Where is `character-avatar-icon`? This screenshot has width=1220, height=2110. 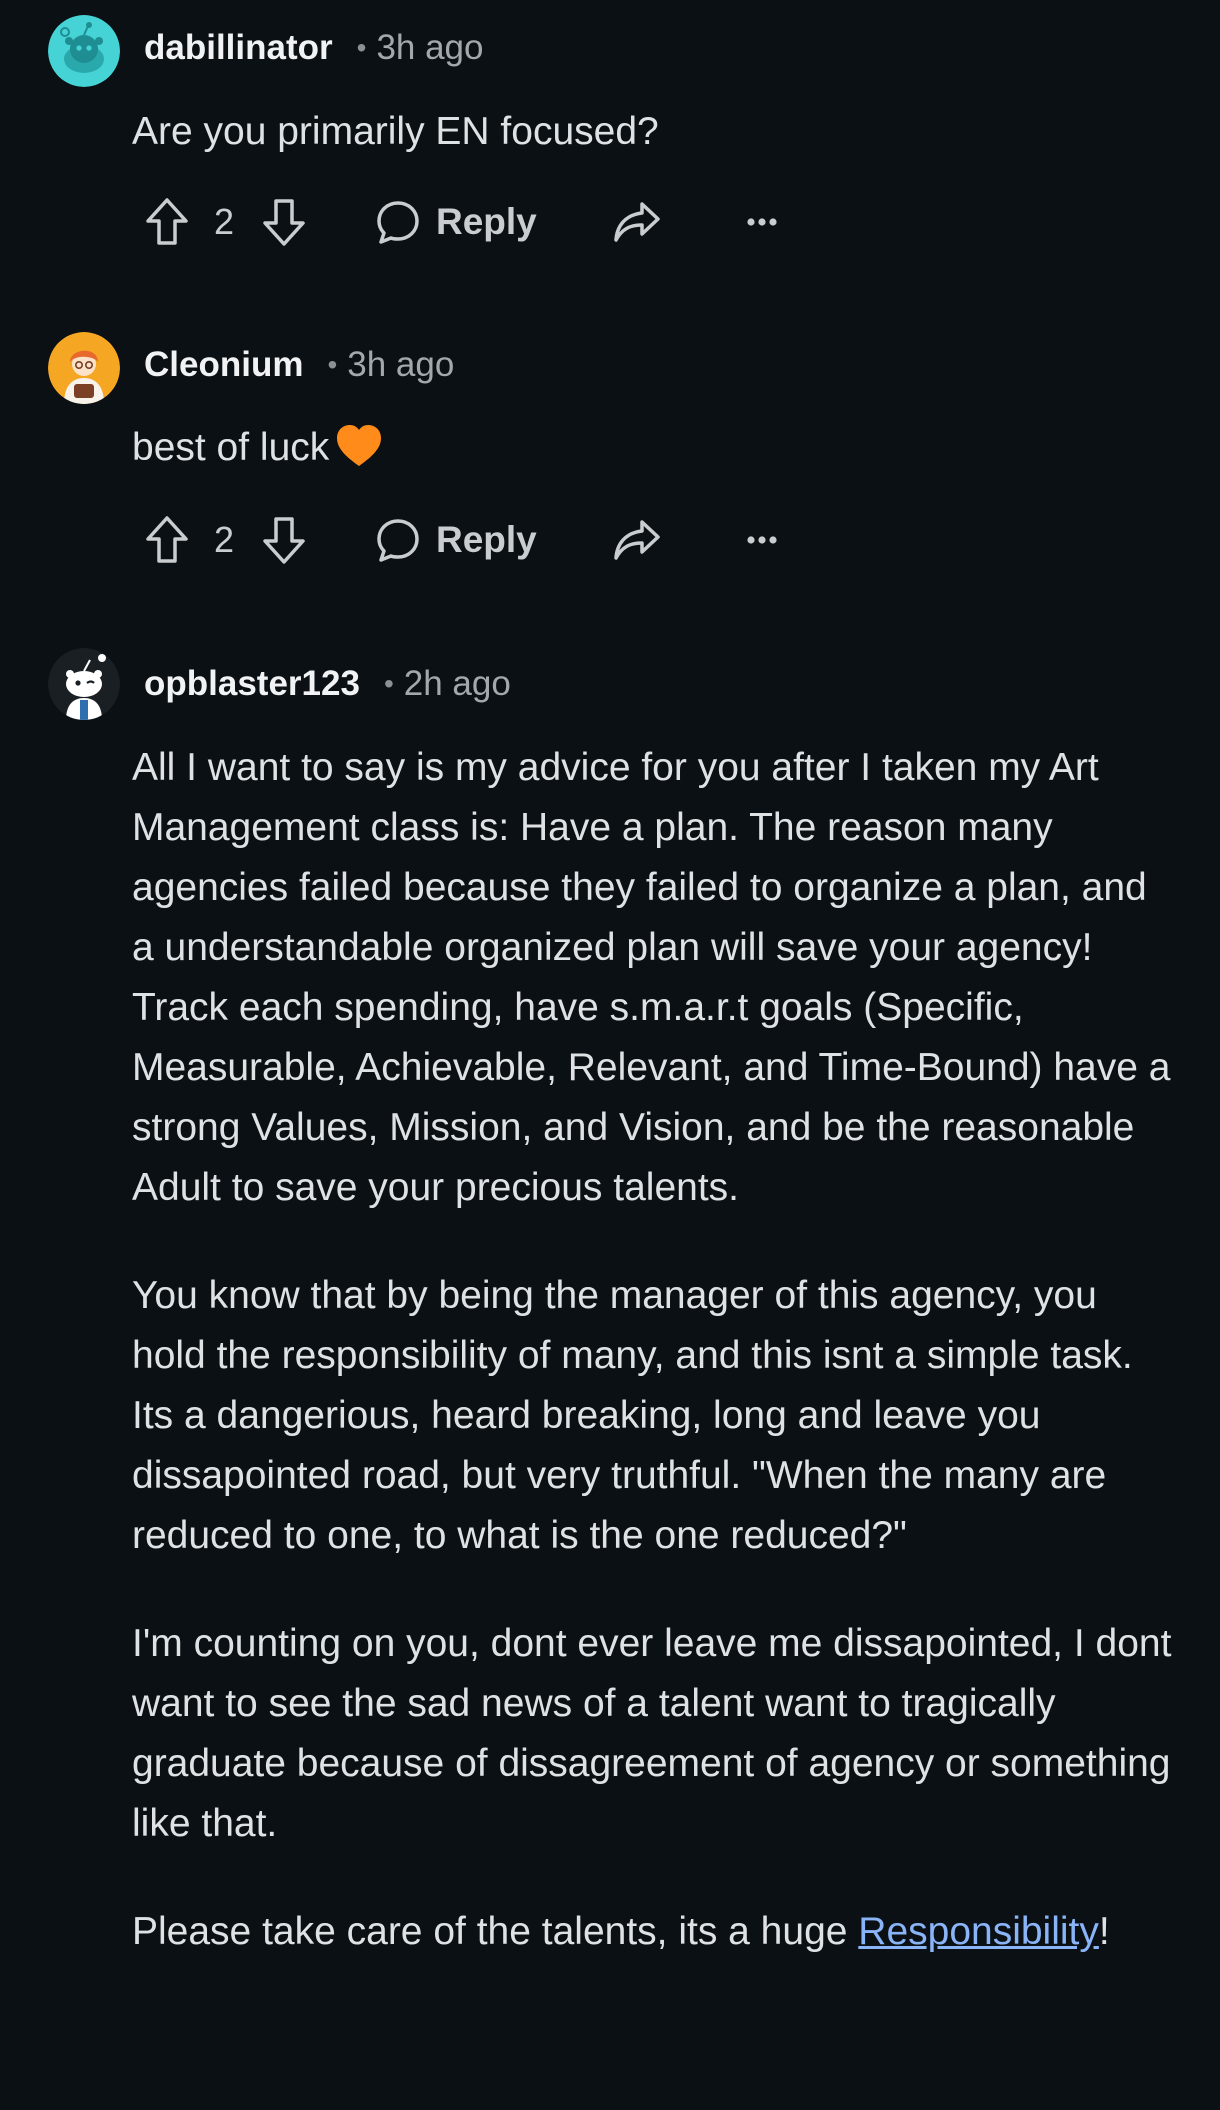 character-avatar-icon is located at coordinates (84, 368).